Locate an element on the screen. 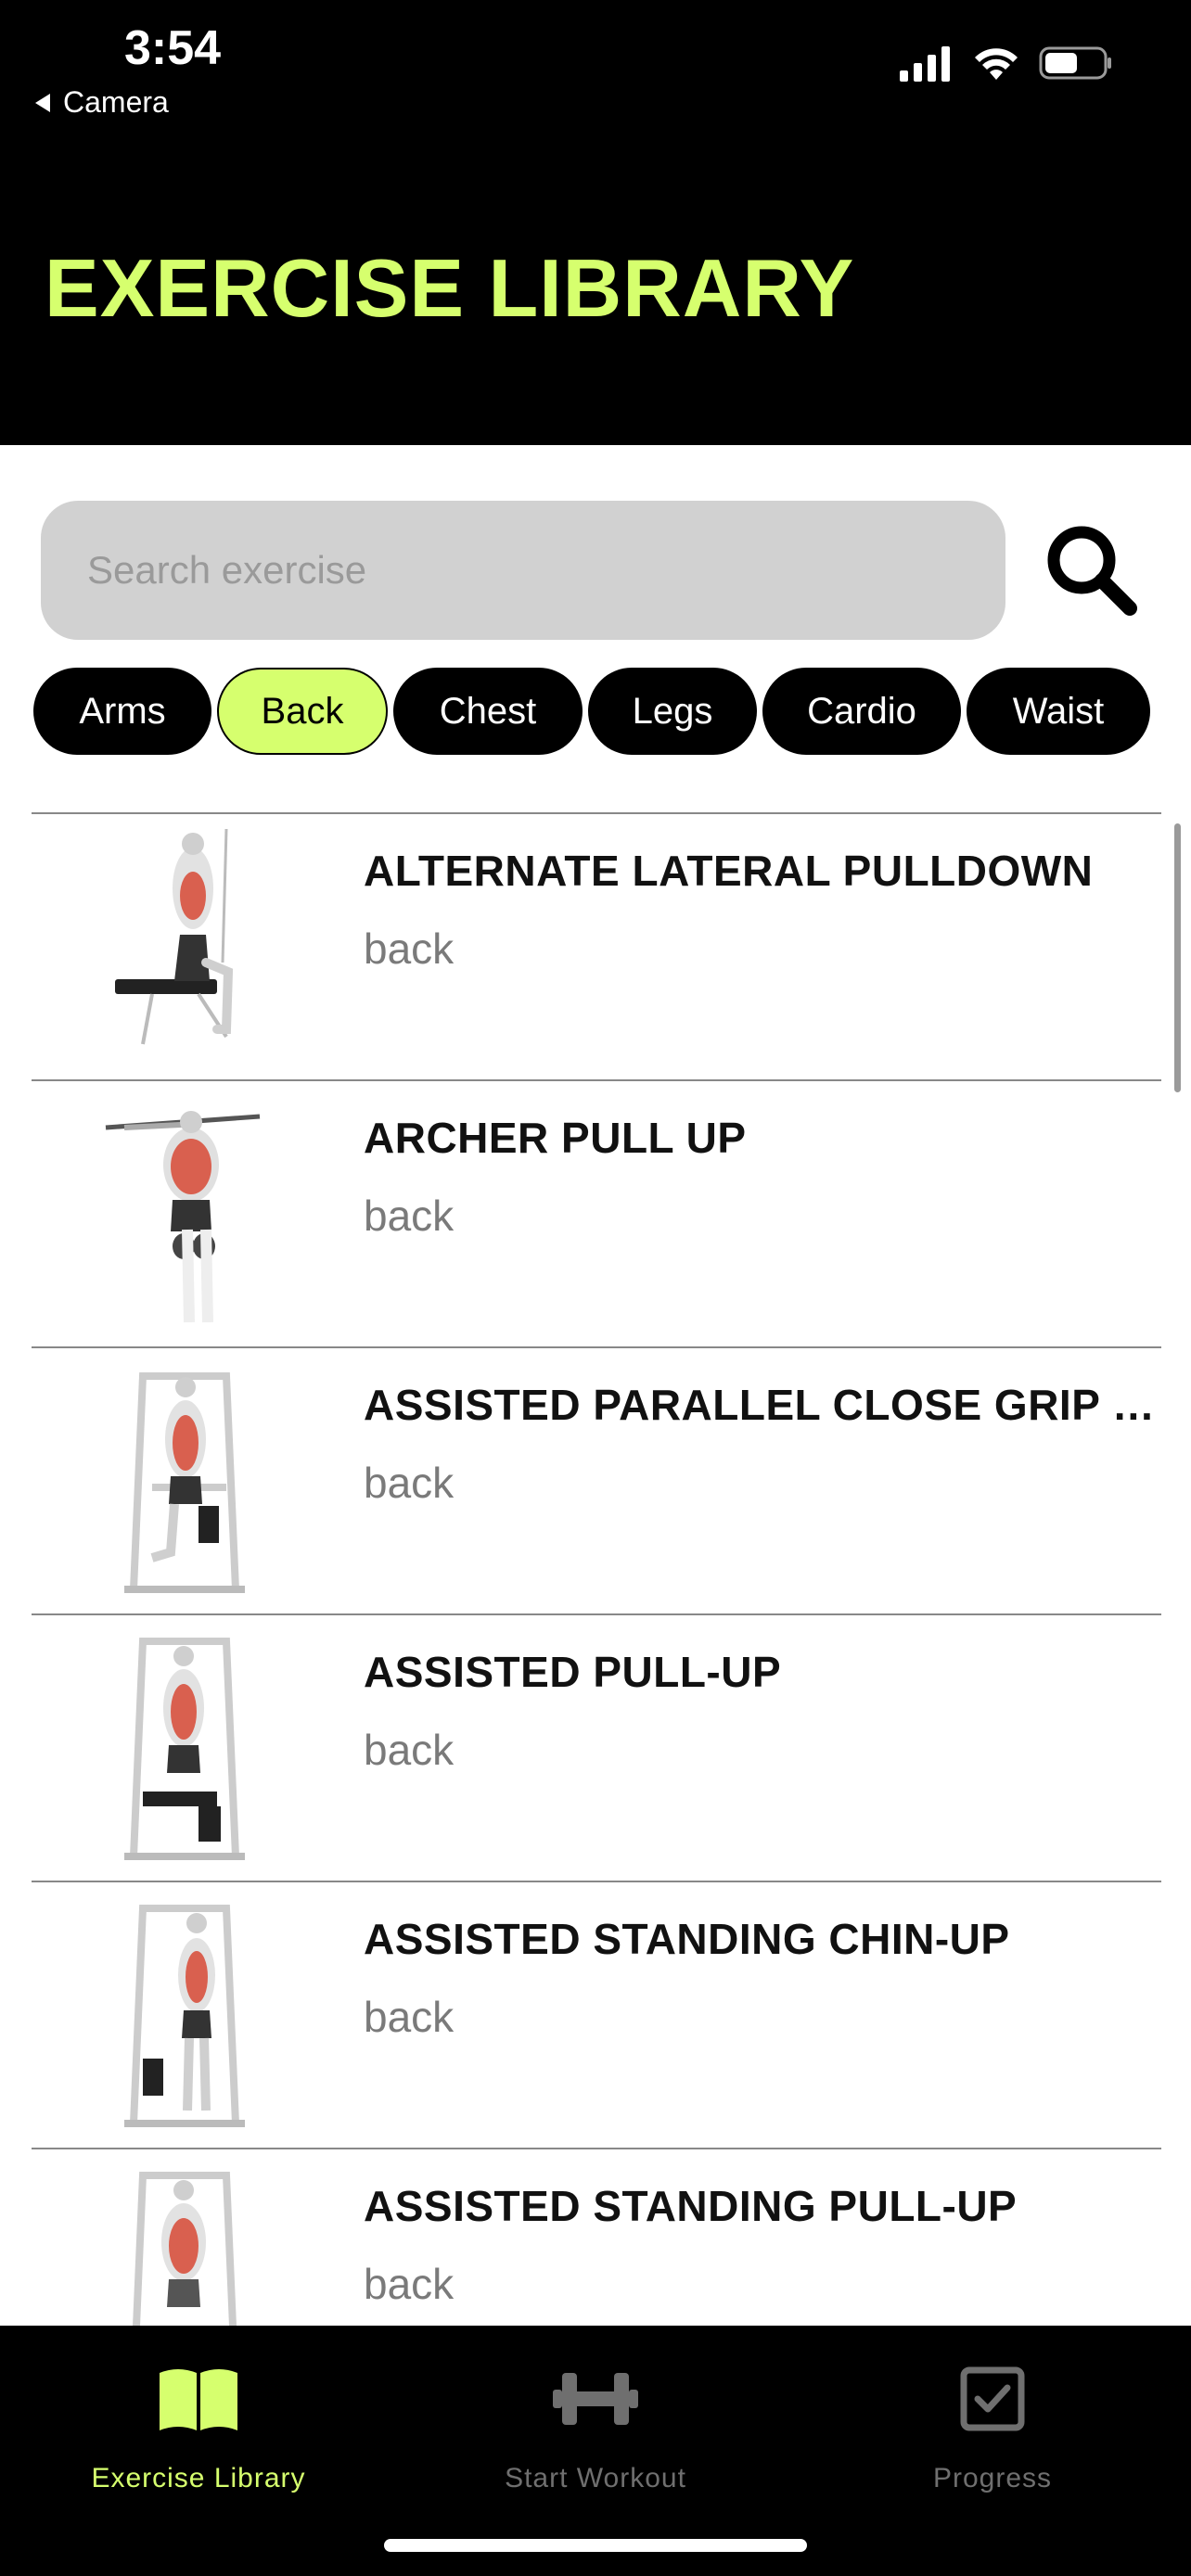  exercise-name: ALTERNATE LATERAL PULLDOWN is located at coordinates (729, 871).